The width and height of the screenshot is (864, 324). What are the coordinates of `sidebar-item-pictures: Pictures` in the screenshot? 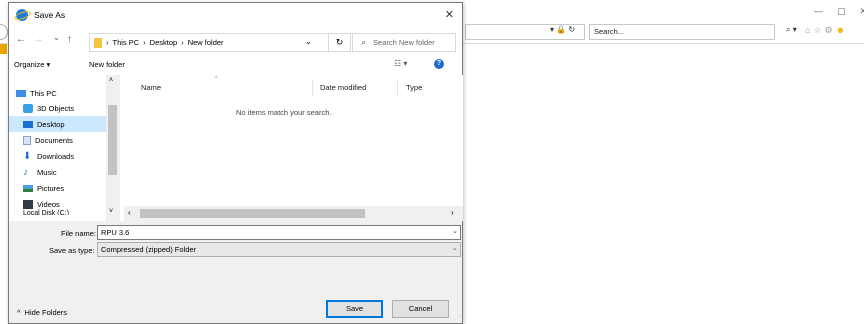 It's located at (57, 188).